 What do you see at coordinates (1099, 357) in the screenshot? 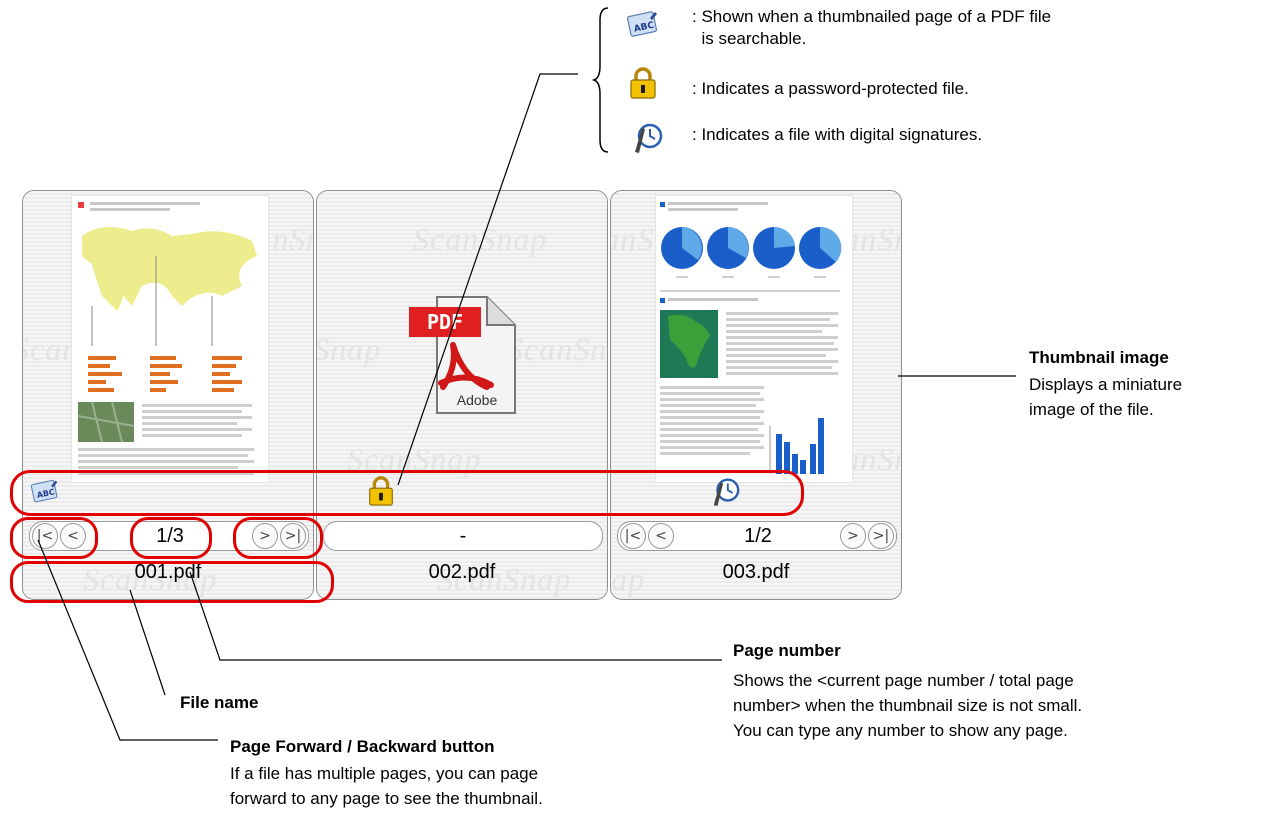
I see `thumbnail-annotation-title: Thumbnail image` at bounding box center [1099, 357].